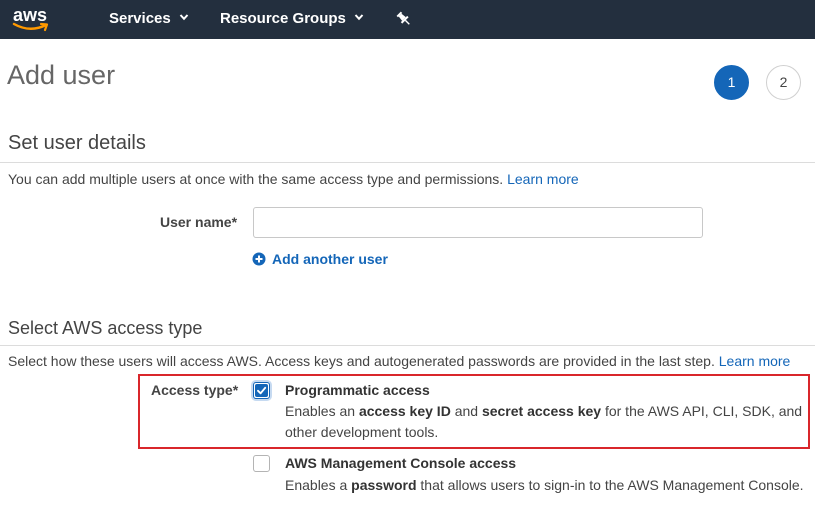  What do you see at coordinates (404, 411) in the screenshot?
I see `desc-bold-text: access key ID` at bounding box center [404, 411].